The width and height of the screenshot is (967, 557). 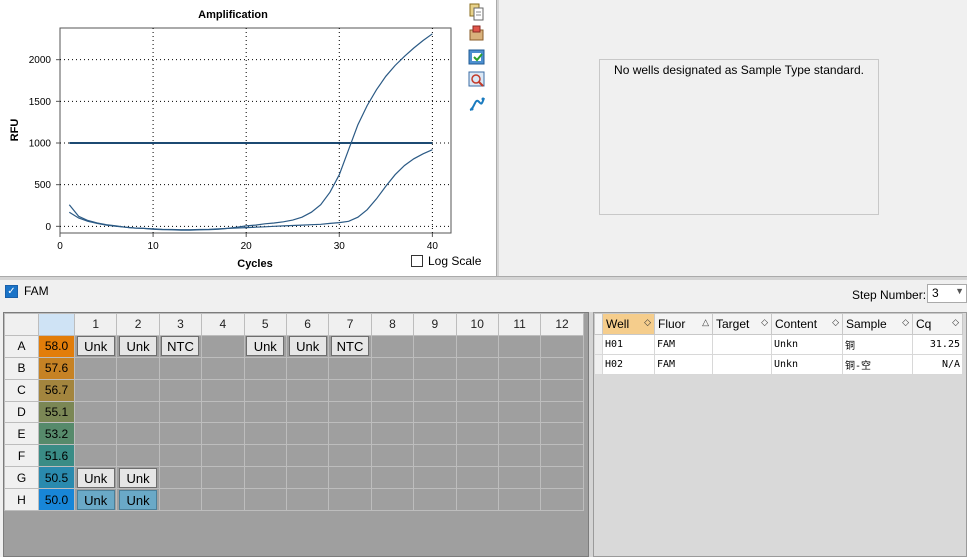 What do you see at coordinates (477, 33) in the screenshot?
I see `export-icon` at bounding box center [477, 33].